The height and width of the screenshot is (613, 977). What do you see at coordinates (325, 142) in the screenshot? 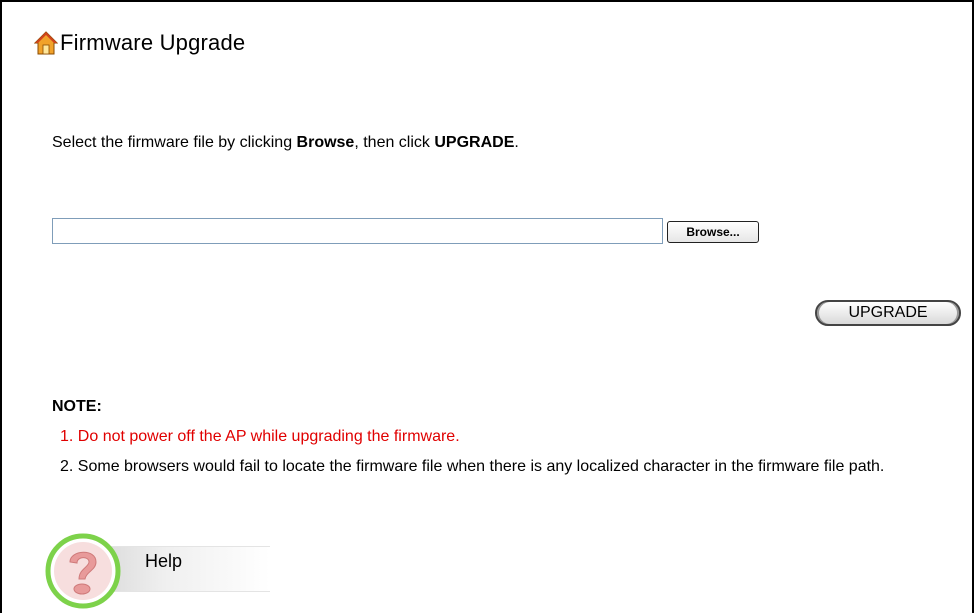
I see `instruction-browse-word: Browse` at bounding box center [325, 142].